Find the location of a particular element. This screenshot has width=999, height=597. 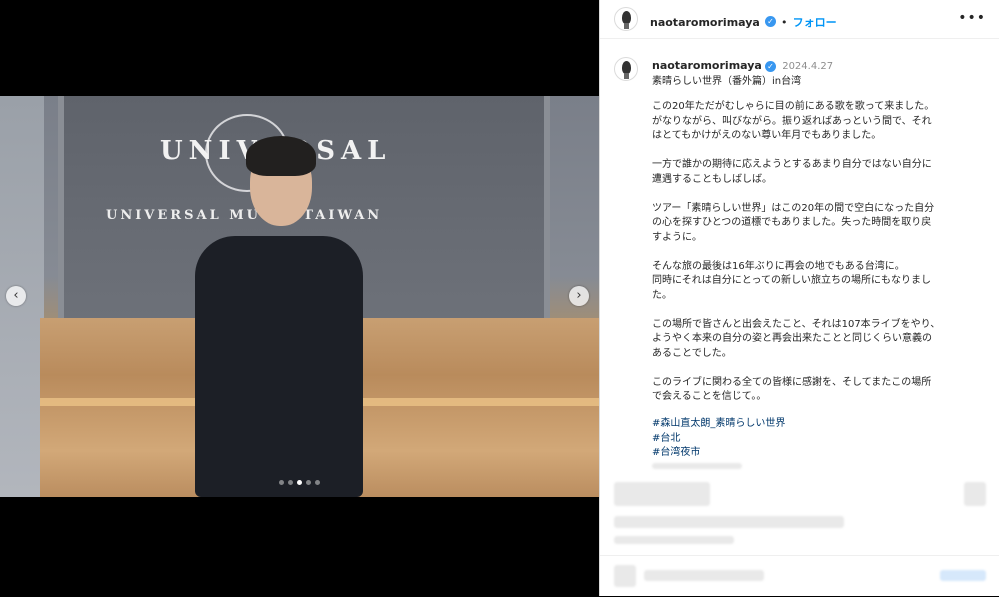

header-user-row: naotaromorimaya ✓ • フォロー is located at coordinates (743, 20).